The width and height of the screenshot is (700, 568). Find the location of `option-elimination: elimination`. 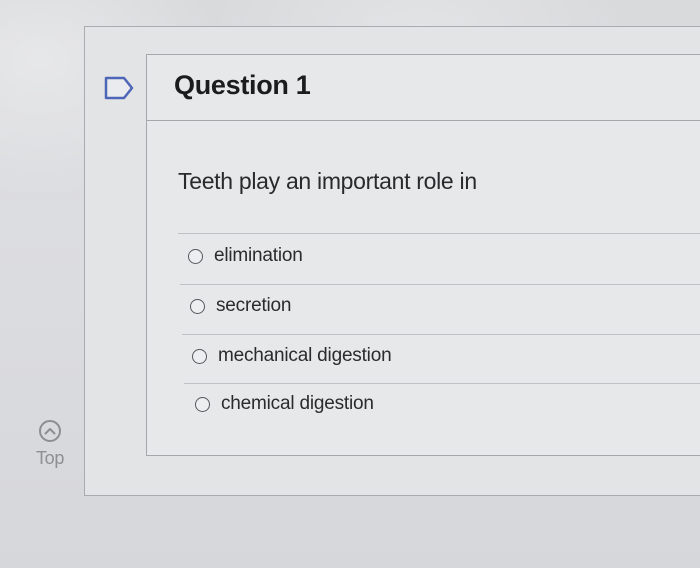

option-elimination: elimination is located at coordinates (245, 256).